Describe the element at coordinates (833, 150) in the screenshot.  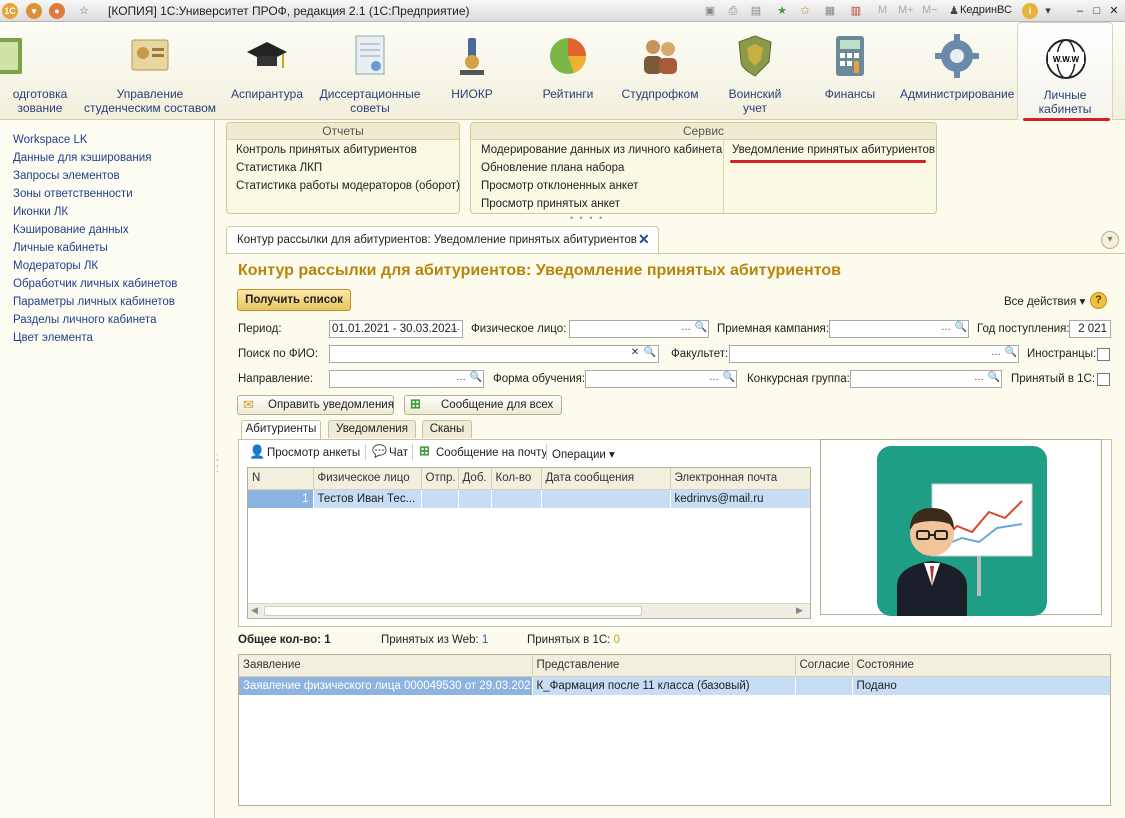
I see `service-link-notify-accepted: Уведомление принятых абитуриентов` at that location.